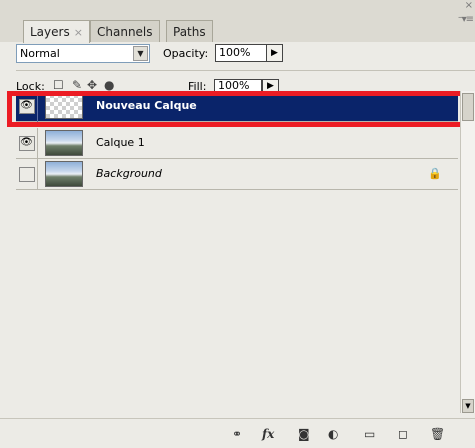 The height and width of the screenshot is (448, 475). What do you see at coordinates (268, 434) in the screenshot?
I see `fx-icon: fx` at bounding box center [268, 434].